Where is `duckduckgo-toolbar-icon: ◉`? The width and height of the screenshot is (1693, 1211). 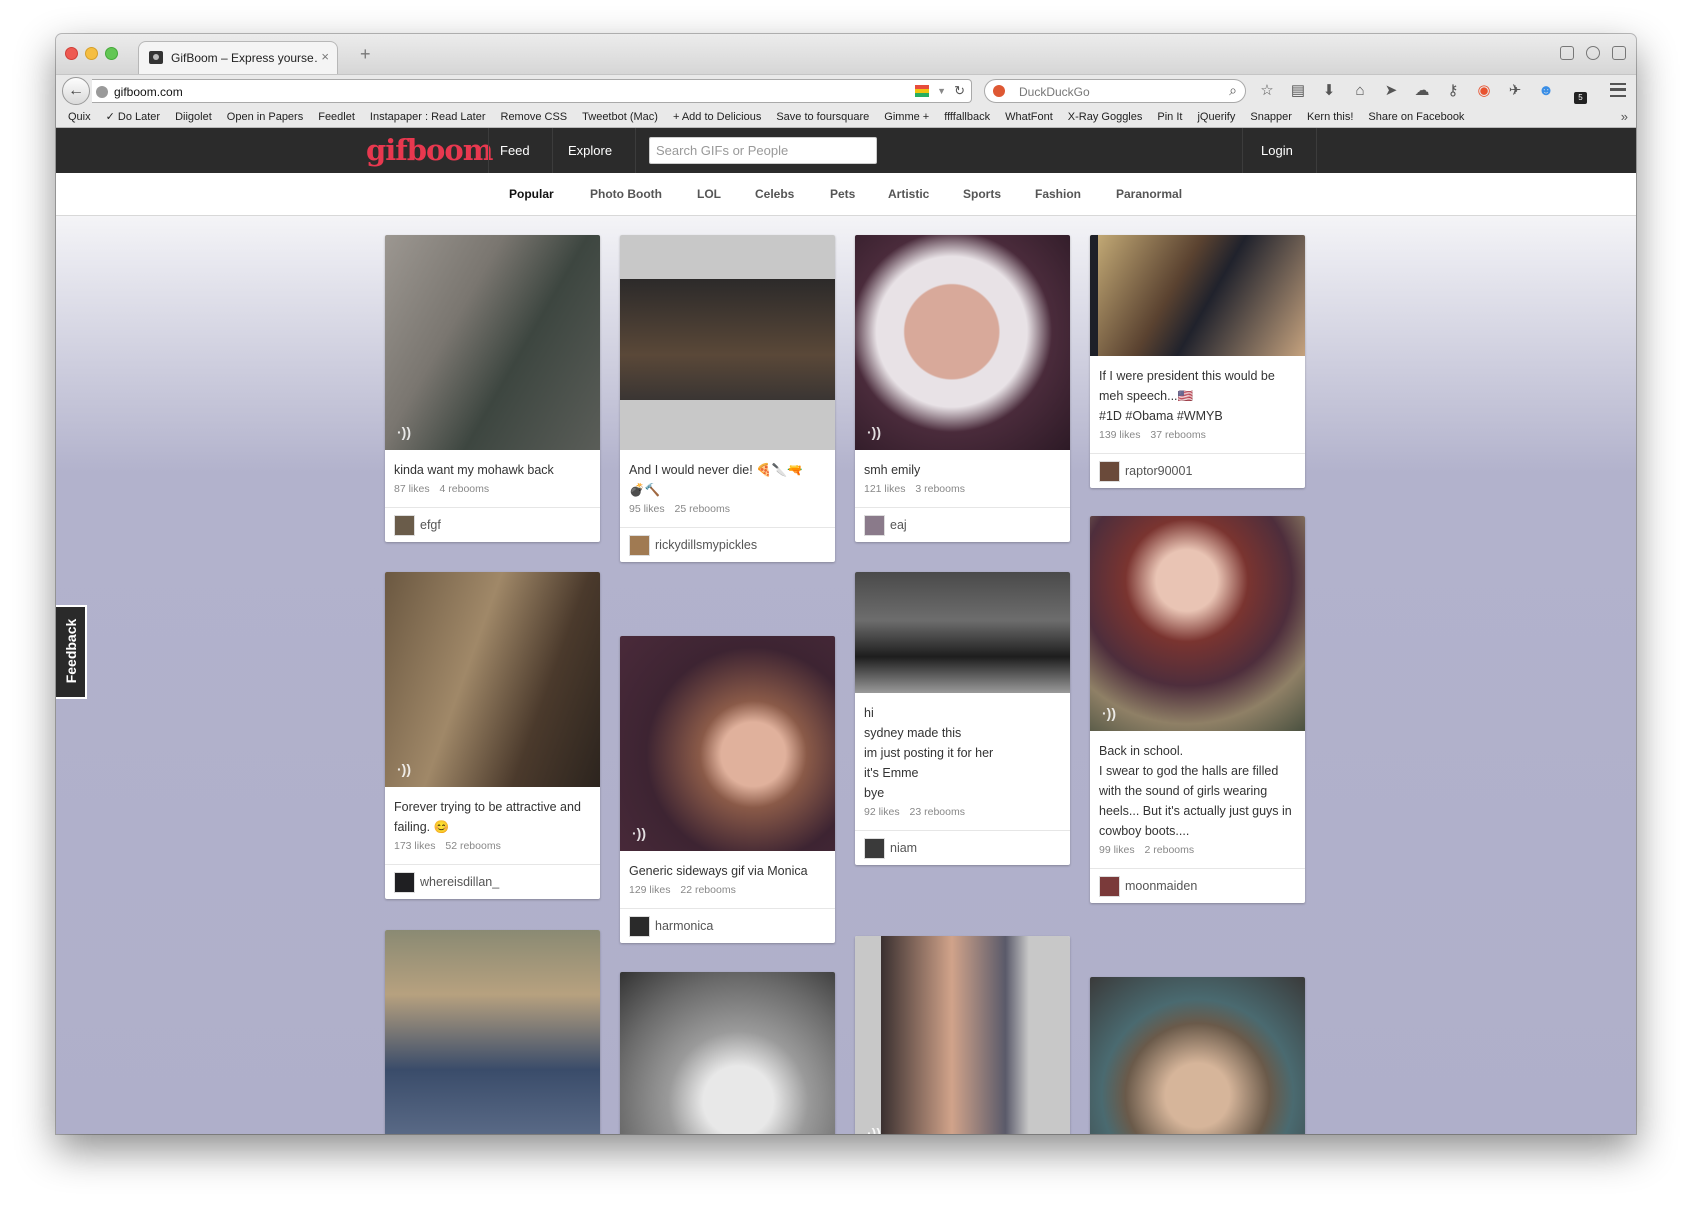 duckduckgo-toolbar-icon: ◉ is located at coordinates (1484, 91).